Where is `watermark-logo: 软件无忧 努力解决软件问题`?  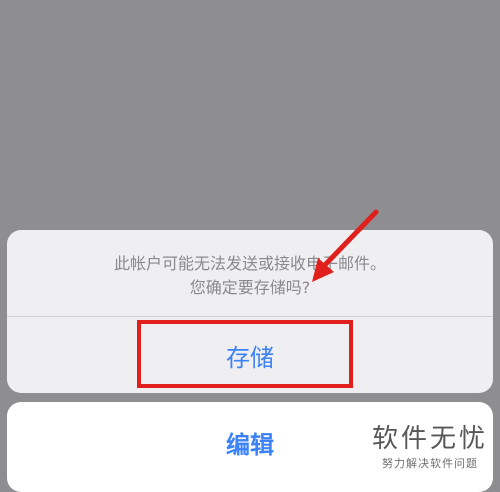 watermark-logo: 软件无忧 努力解决软件问题 is located at coordinates (430, 444).